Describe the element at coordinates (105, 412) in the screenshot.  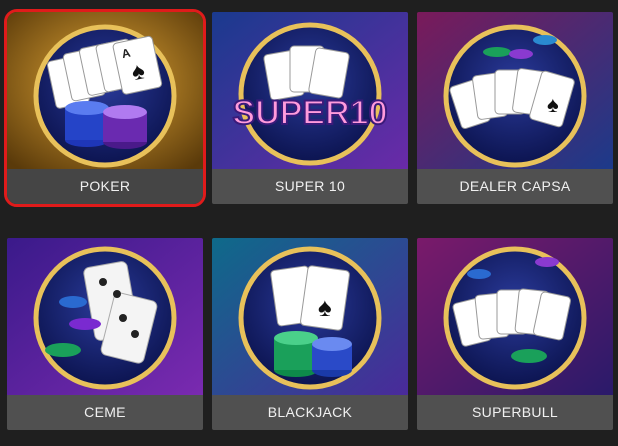
I see `game-label: CEME` at that location.